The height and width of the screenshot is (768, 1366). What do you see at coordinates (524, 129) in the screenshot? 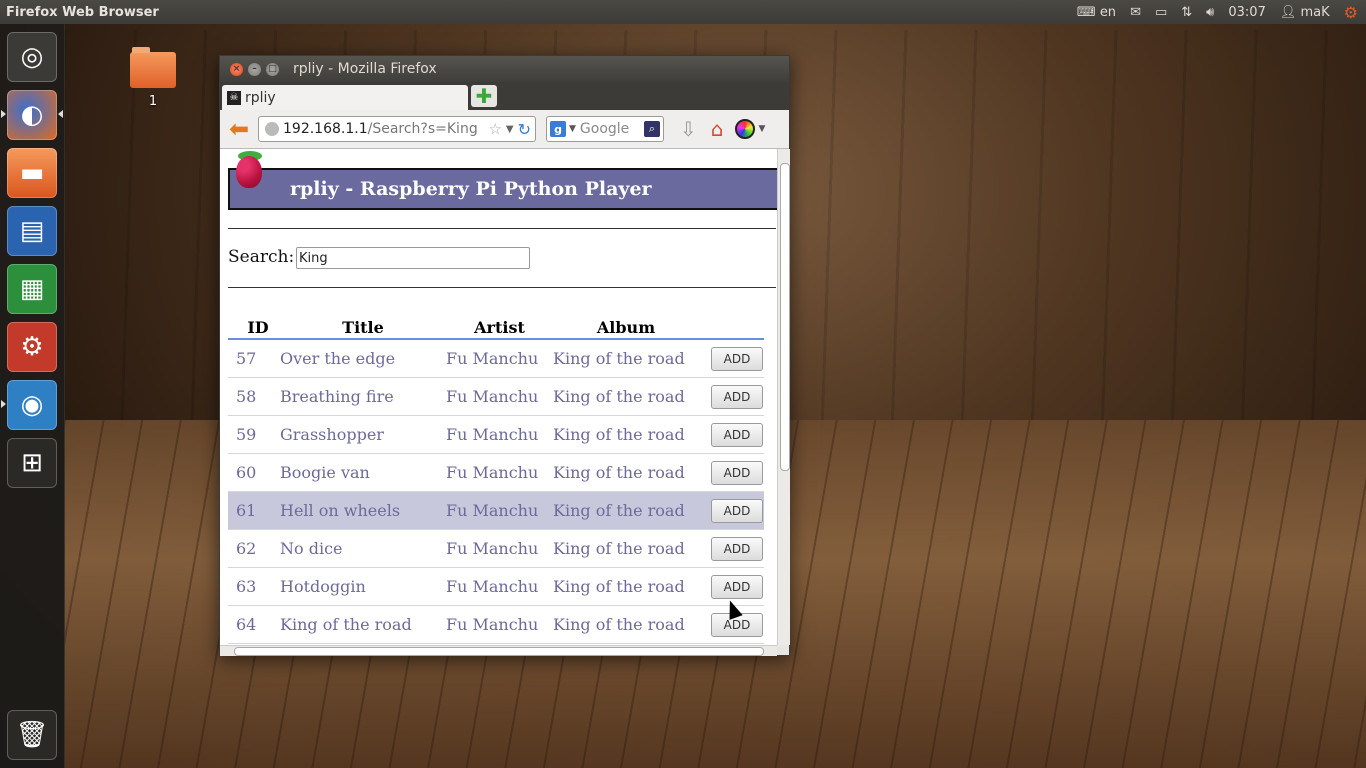
I see `reload-icon: ↻` at bounding box center [524, 129].